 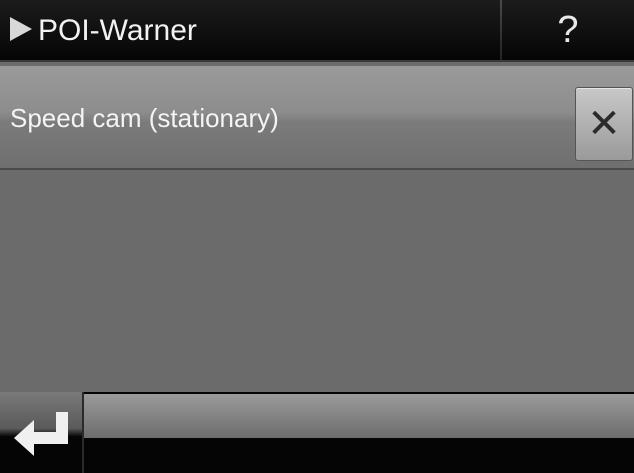 What do you see at coordinates (83, 432) in the screenshot?
I see `bottom-divider` at bounding box center [83, 432].